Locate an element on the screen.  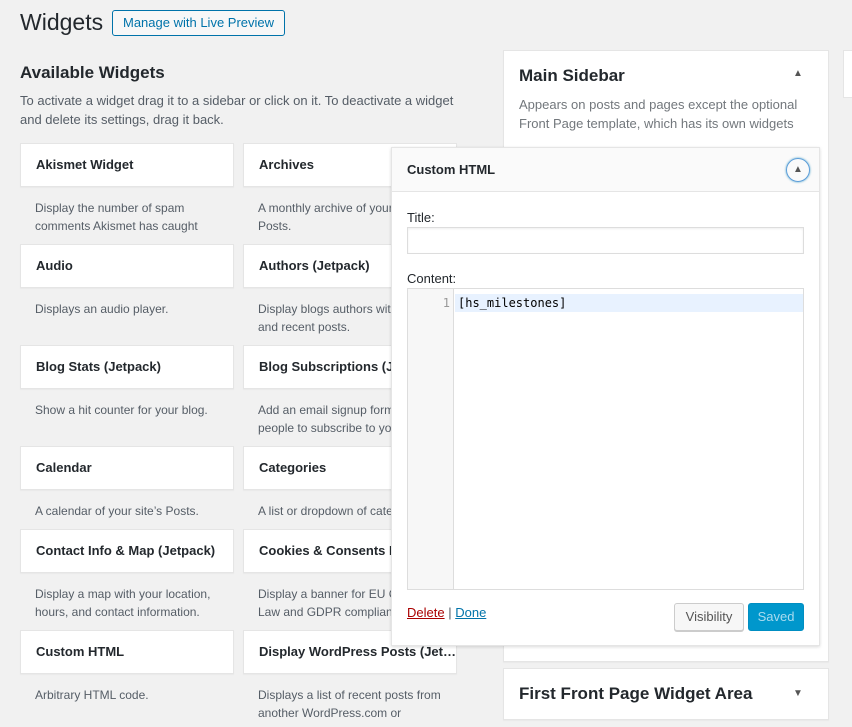
first-front-page-title: First Front Page Widget Area is located at coordinates (635, 694).